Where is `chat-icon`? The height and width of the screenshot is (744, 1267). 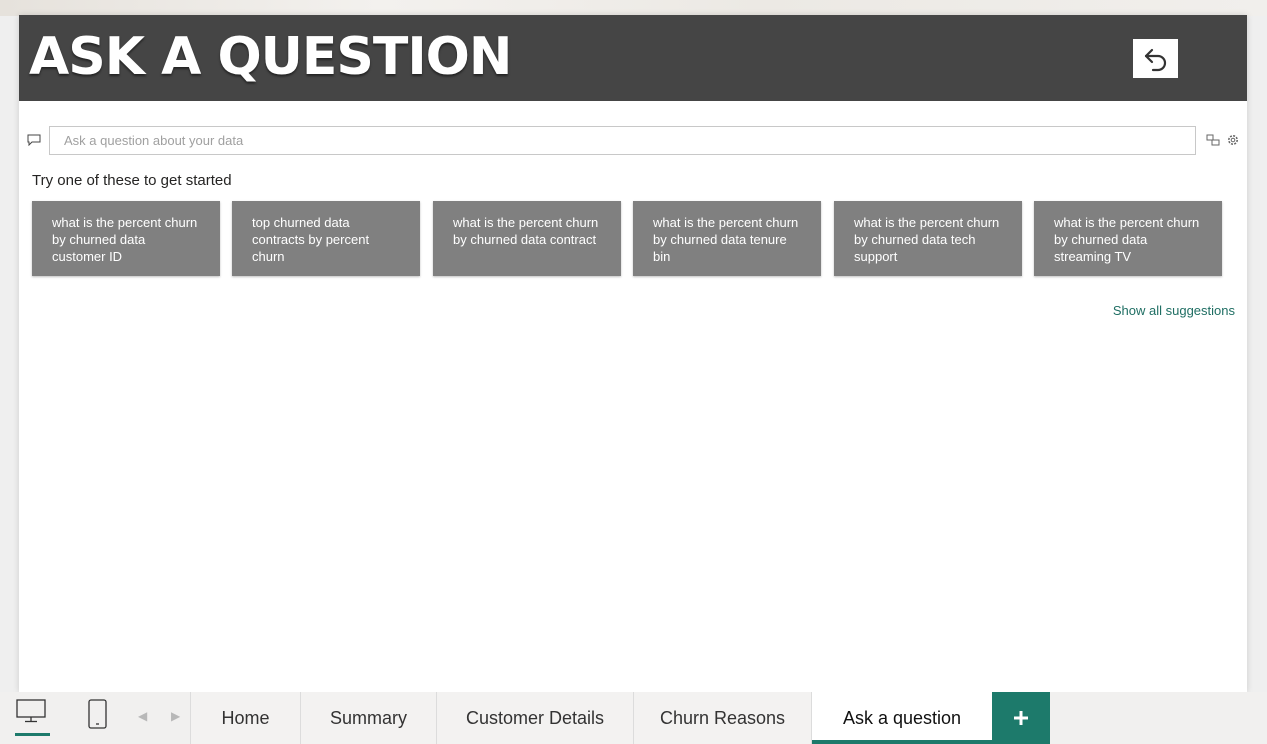 chat-icon is located at coordinates (34, 140).